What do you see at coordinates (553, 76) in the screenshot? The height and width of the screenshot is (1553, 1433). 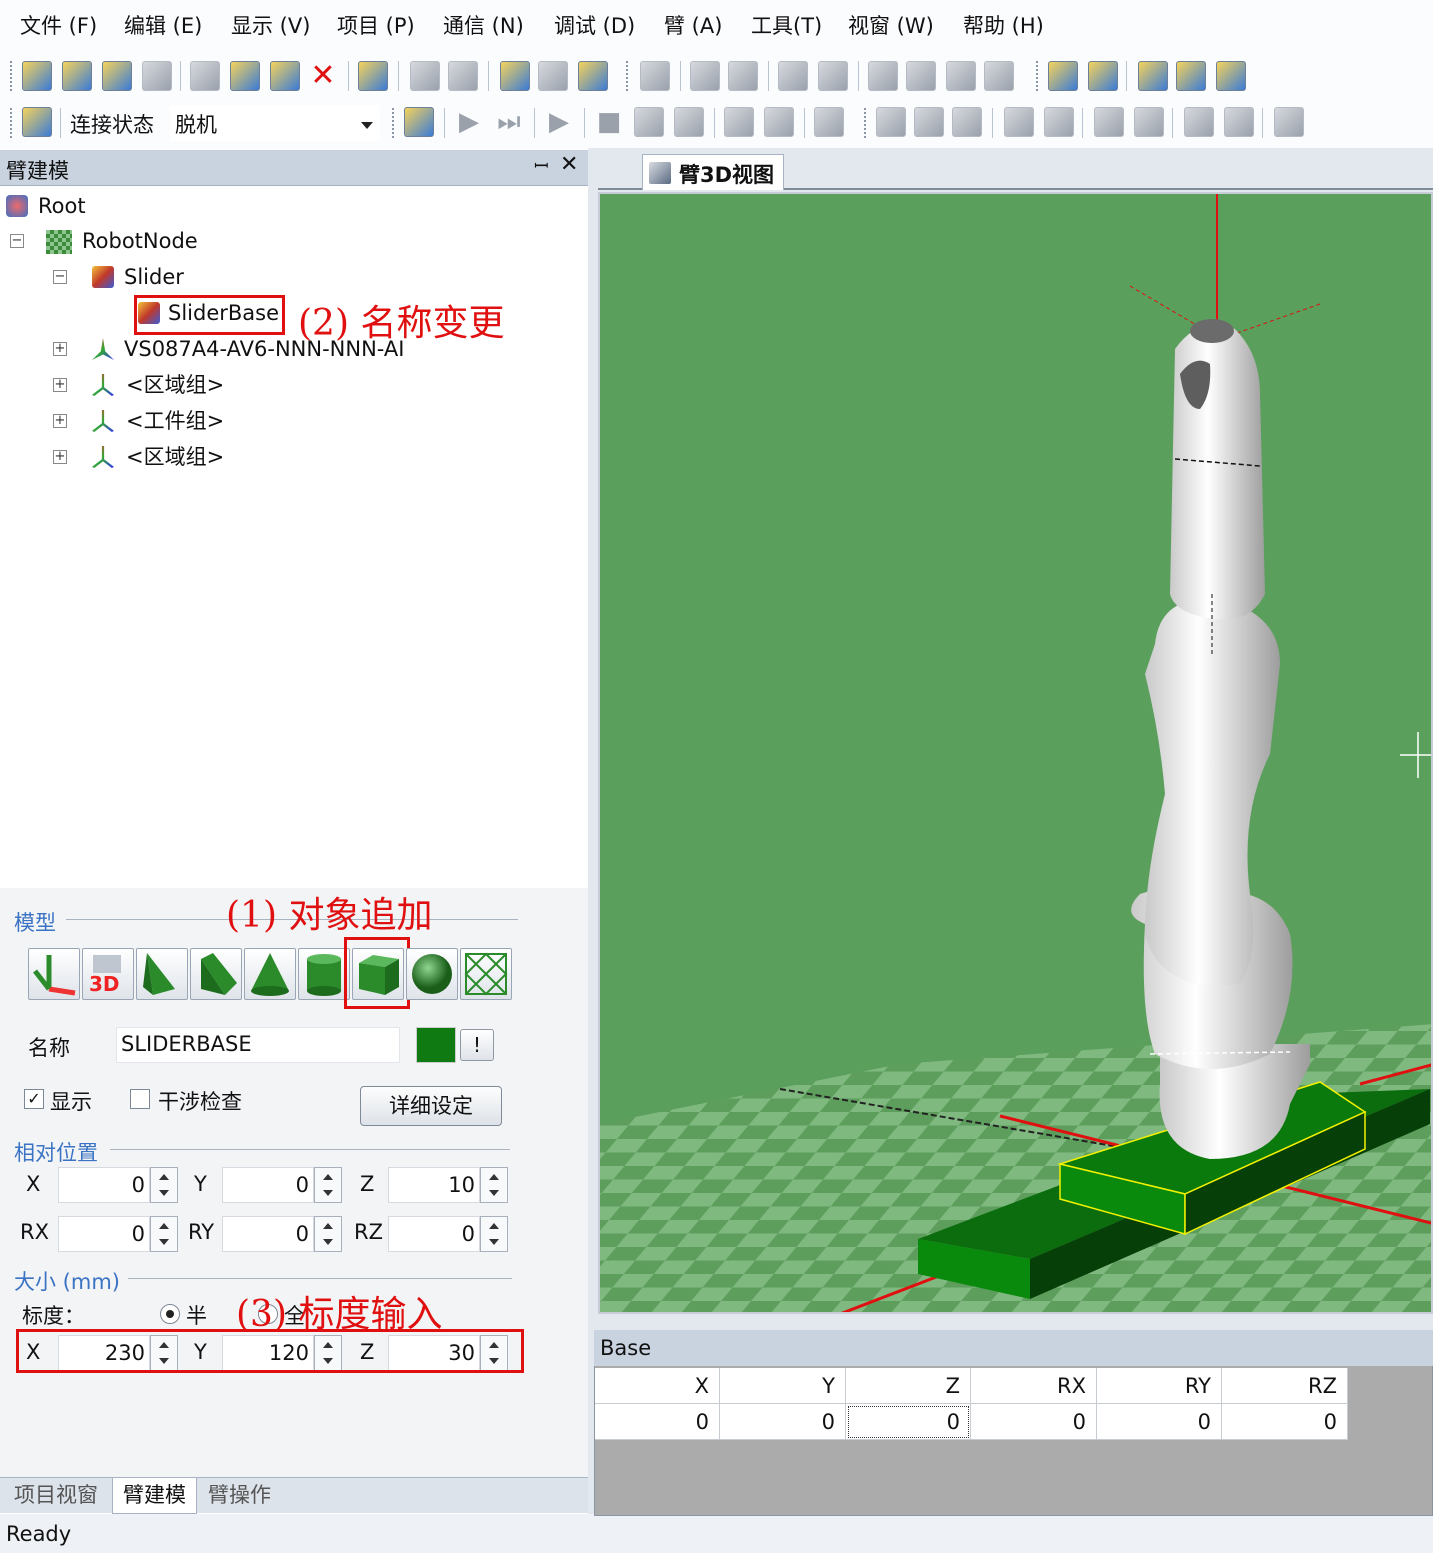 I see `check-icon` at bounding box center [553, 76].